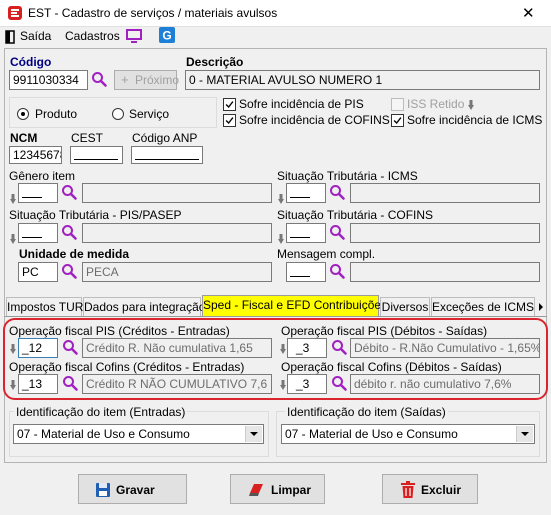 This screenshot has height=515, width=551. What do you see at coordinates (149, 114) in the screenshot?
I see `servico-label: Serviço` at bounding box center [149, 114].